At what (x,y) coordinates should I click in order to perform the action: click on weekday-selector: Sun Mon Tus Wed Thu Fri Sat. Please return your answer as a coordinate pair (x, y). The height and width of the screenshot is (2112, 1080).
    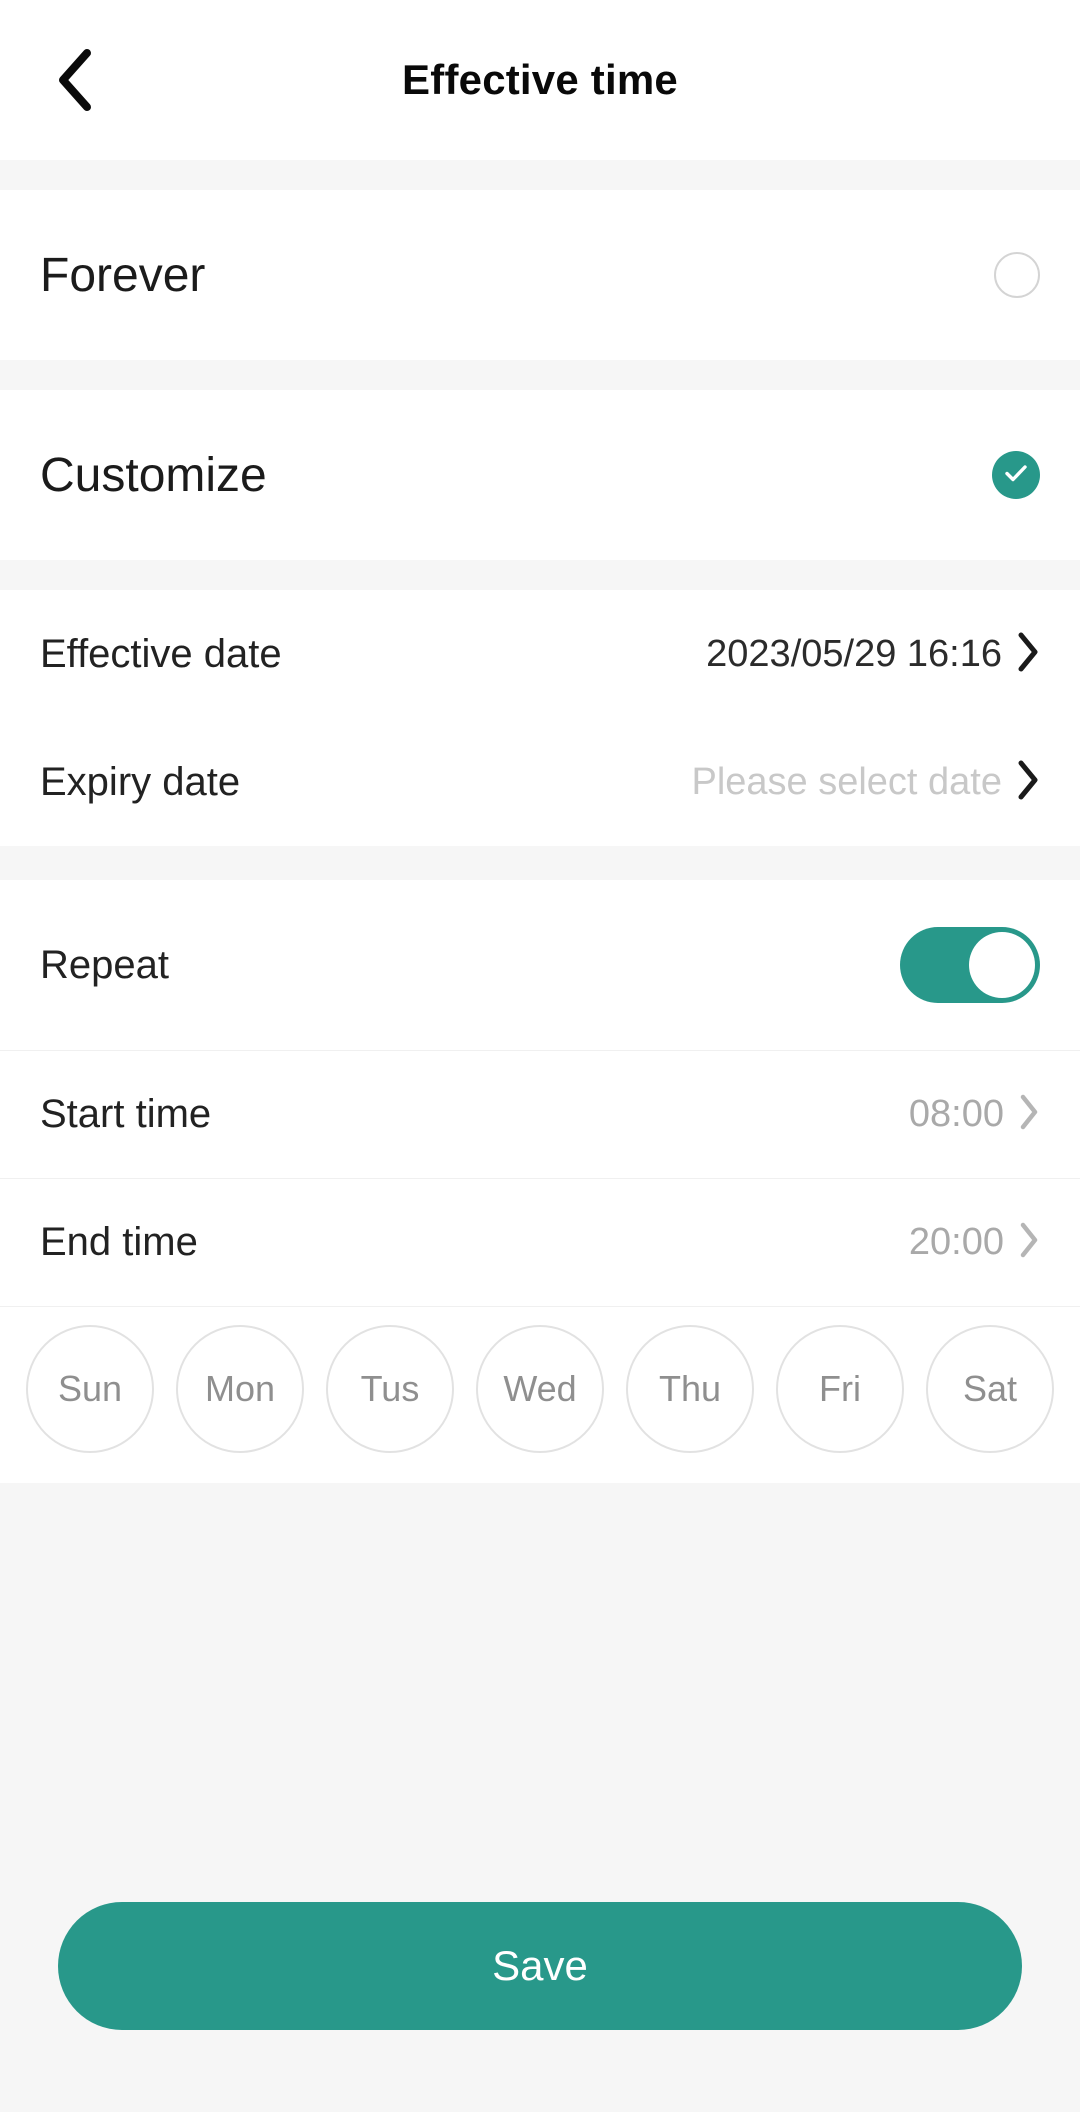
    Looking at the image, I should click on (540, 1394).